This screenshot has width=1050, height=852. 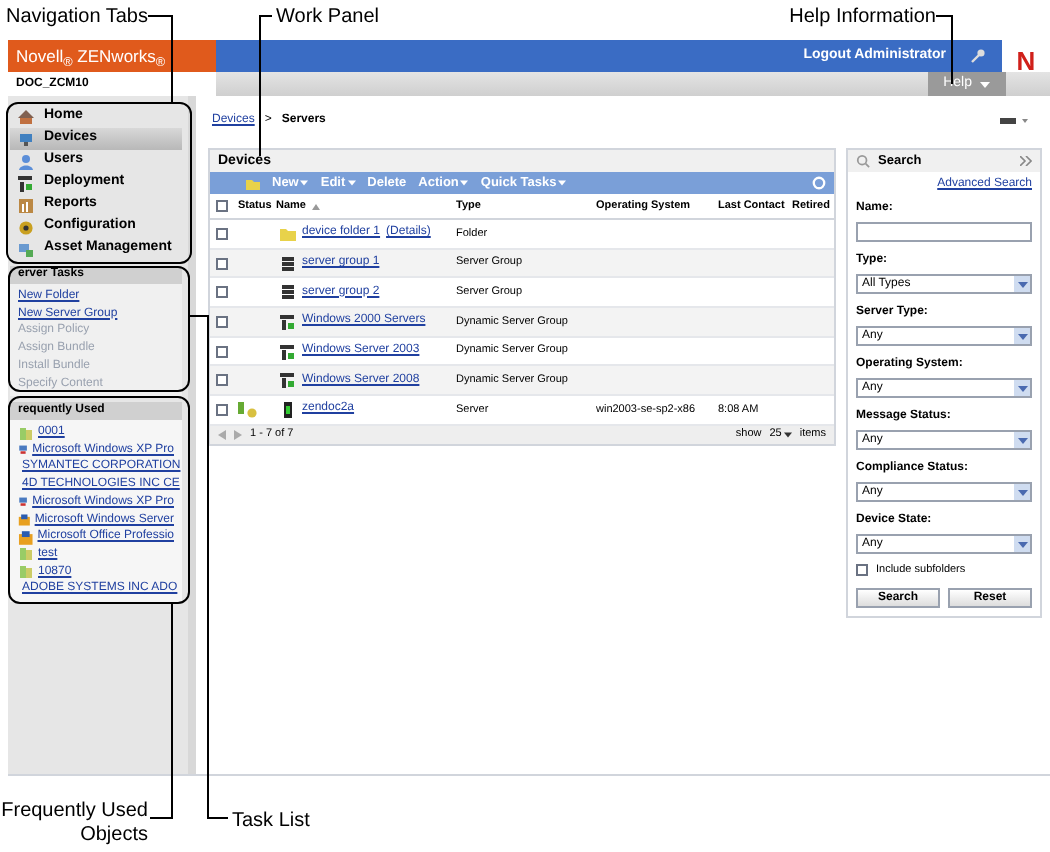 I want to click on product-logo: Novell$_{®}$ ZENworks$_{®}$, so click(x=112, y=56).